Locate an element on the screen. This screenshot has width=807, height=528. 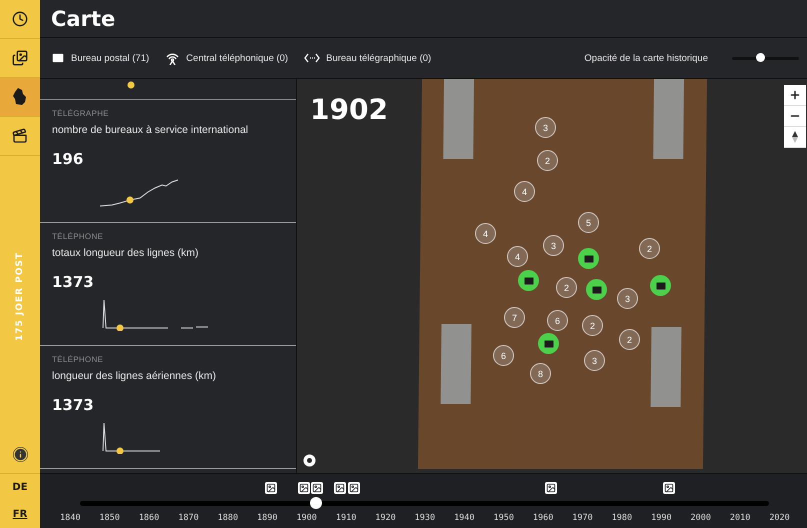
layer-filter: Bureau télégraphique (0) is located at coordinates (368, 58).